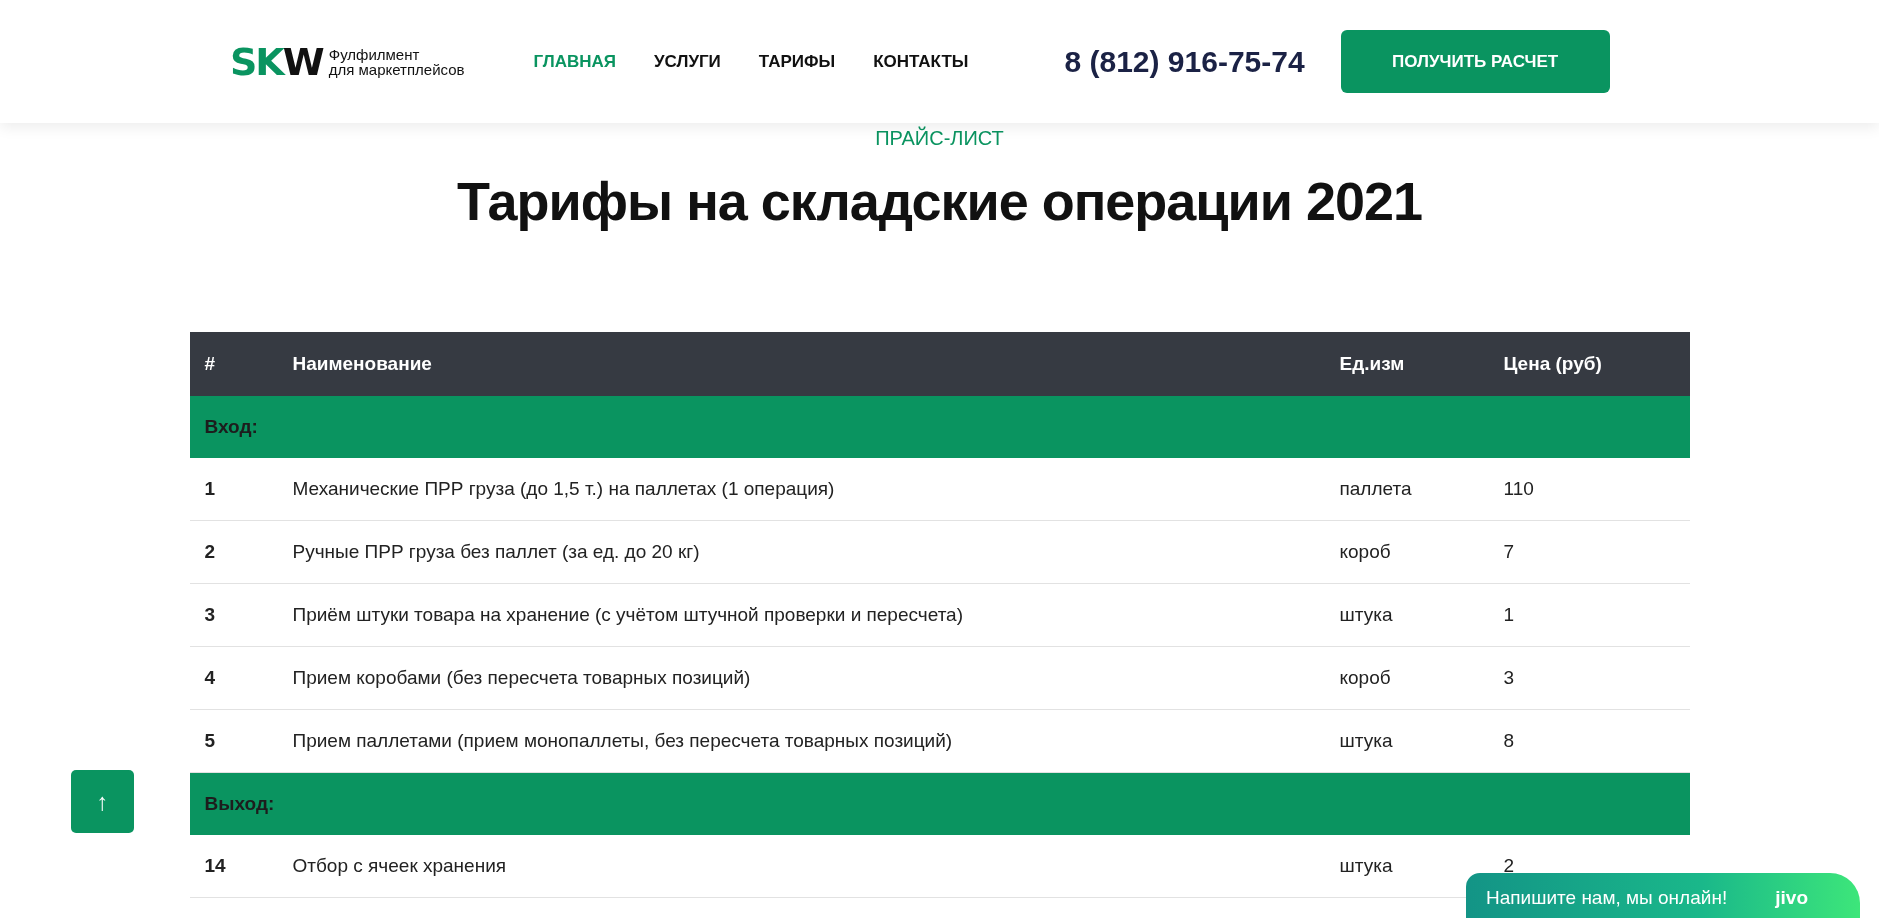 Image resolution: width=1879 pixels, height=918 pixels. What do you see at coordinates (797, 61) in the screenshot?
I see `nav-link: ТАРИФЫ` at bounding box center [797, 61].